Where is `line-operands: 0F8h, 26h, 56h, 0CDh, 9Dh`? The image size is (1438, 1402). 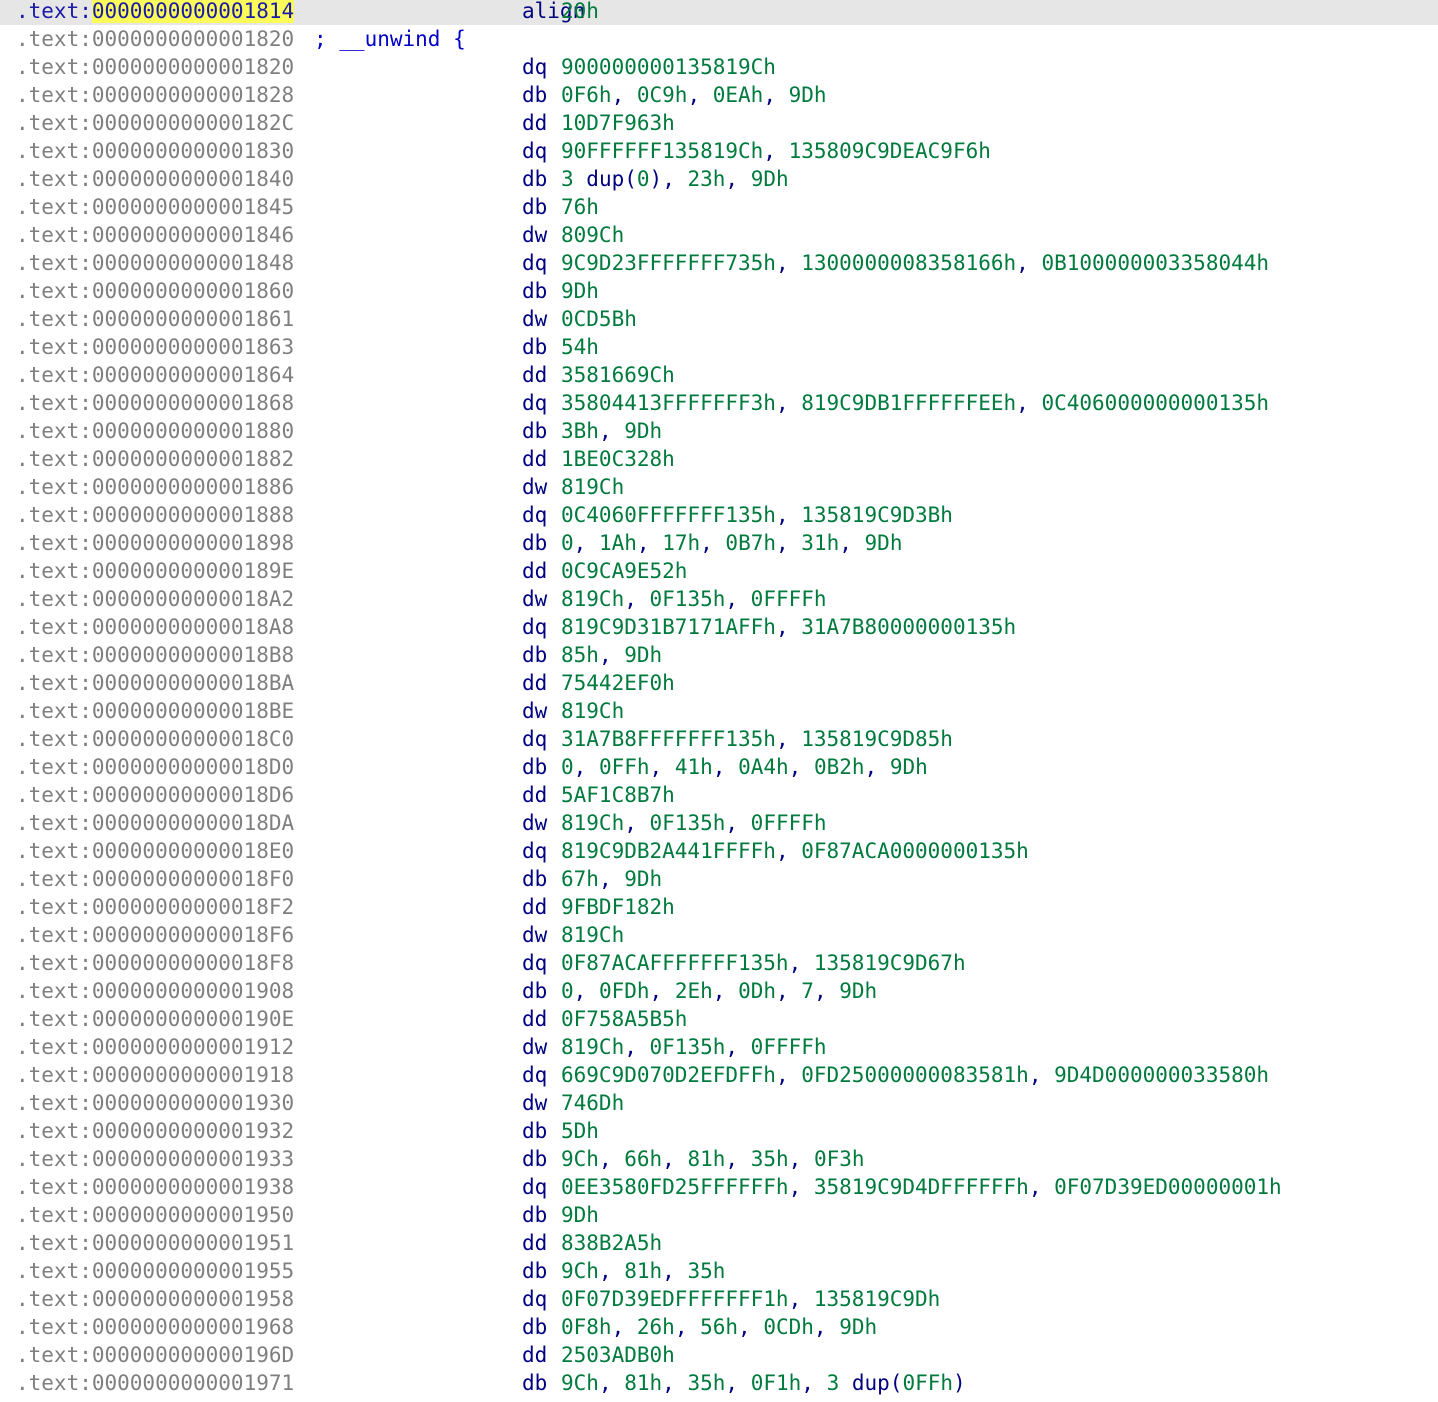
line-operands: 0F8h, 26h, 56h, 0CDh, 9Dh is located at coordinates (719, 1327).